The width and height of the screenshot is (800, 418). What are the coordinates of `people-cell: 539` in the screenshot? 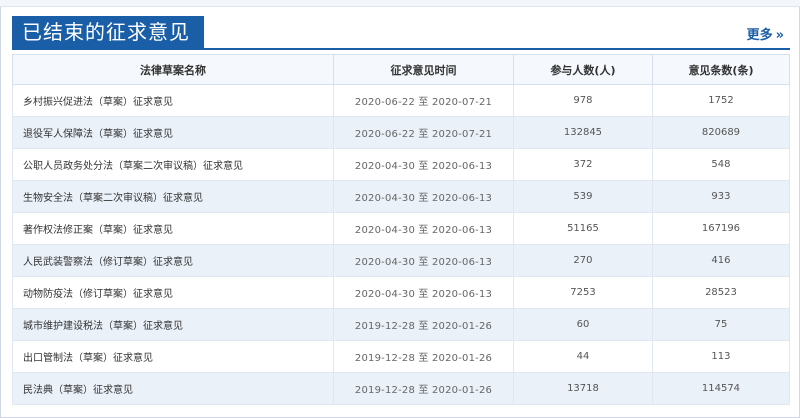 It's located at (582, 196).